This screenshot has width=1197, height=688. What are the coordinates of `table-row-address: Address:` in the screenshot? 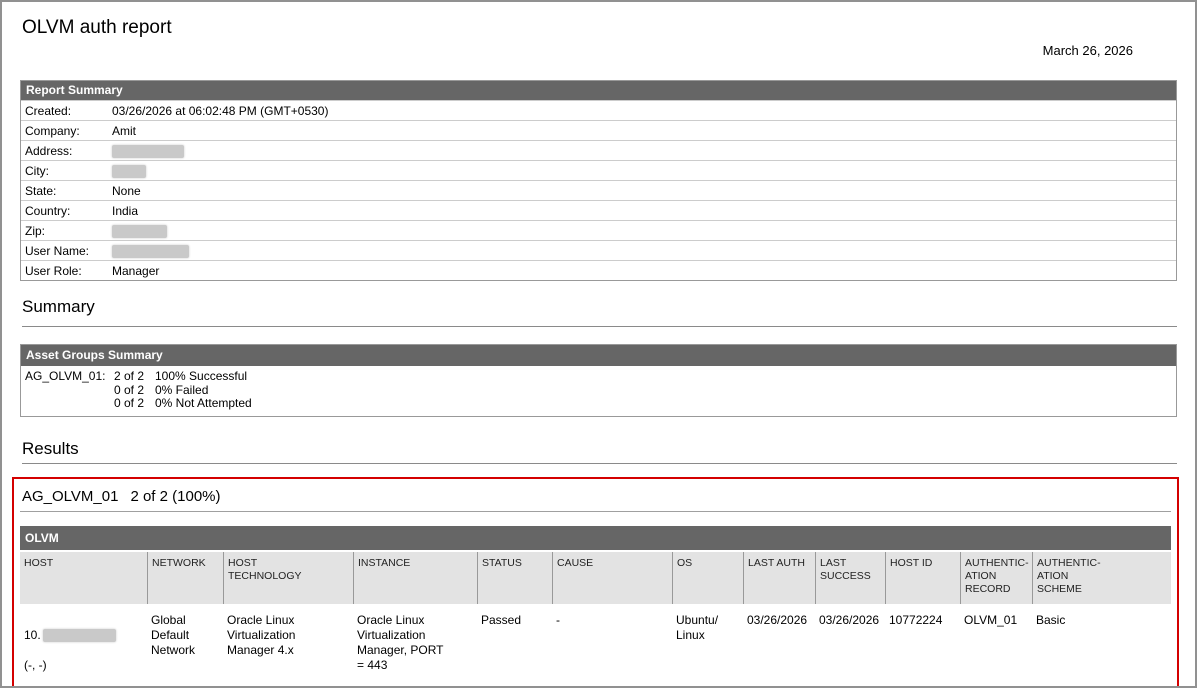 It's located at (598, 150).